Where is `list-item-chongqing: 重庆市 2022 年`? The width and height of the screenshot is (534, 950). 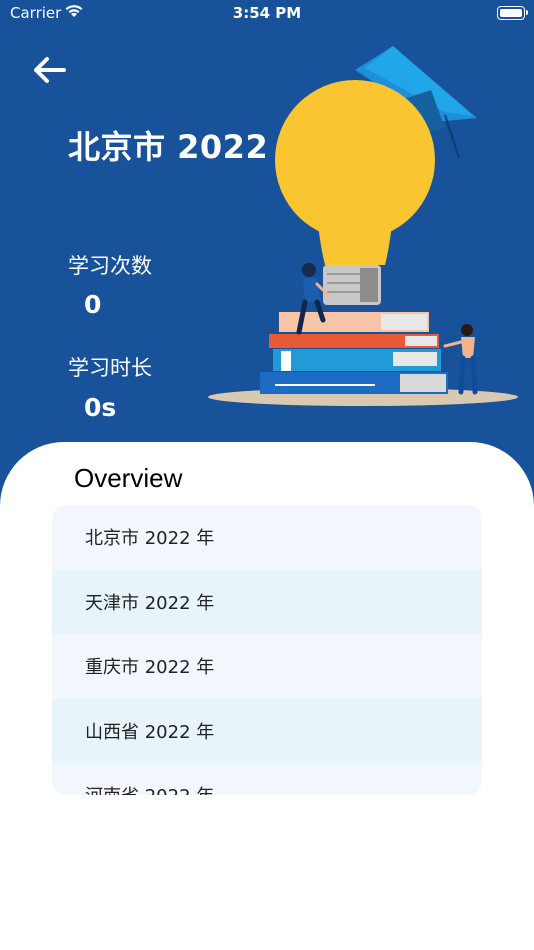 list-item-chongqing: 重庆市 2022 年 is located at coordinates (267, 666).